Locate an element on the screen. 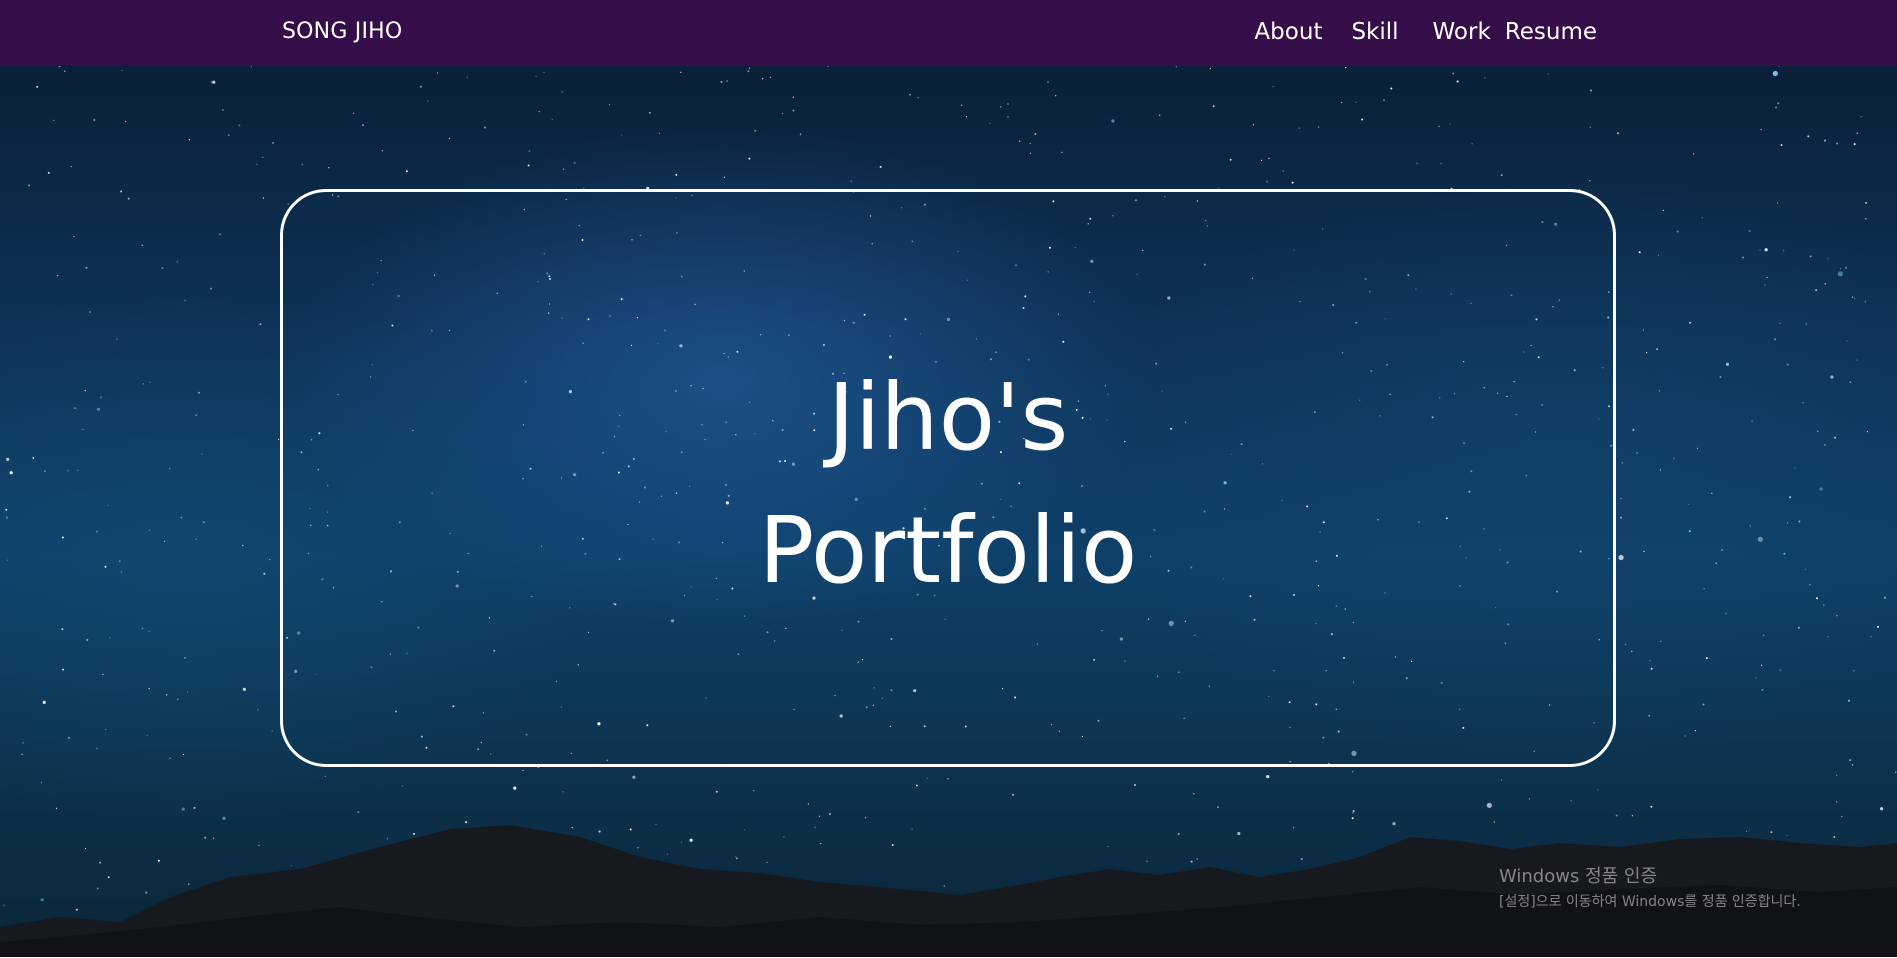  brand-logo-link: SONG JIHO is located at coordinates (342, 31).